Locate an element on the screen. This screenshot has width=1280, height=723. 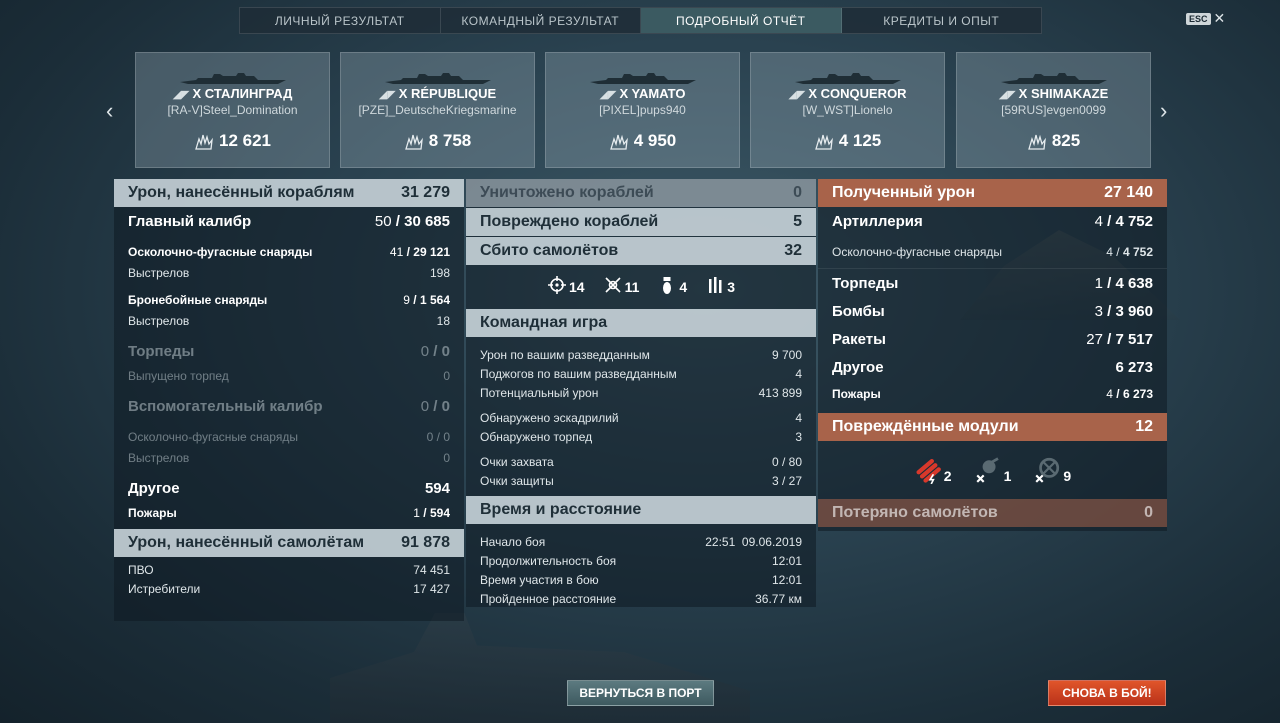
ap-shells-row: Бронебойные снаряды 9 / 1 564 is located at coordinates (289, 299).